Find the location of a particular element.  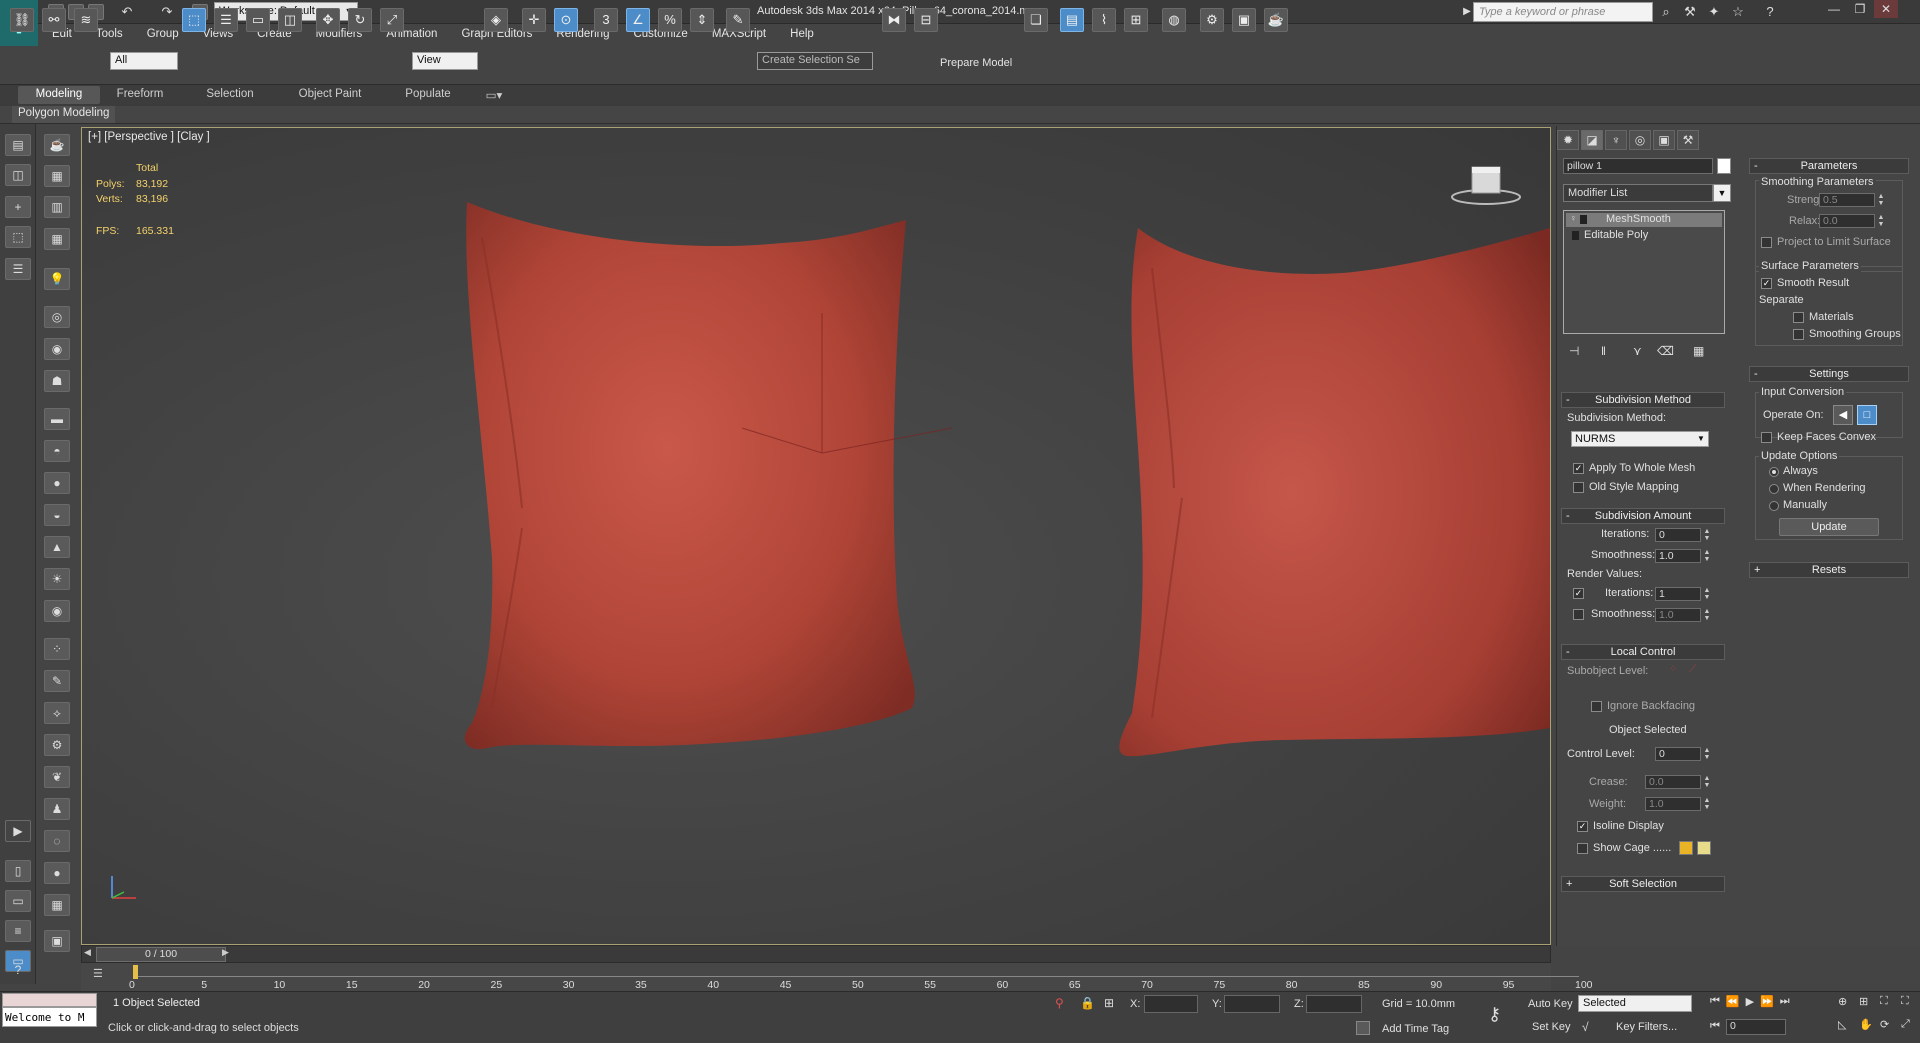

pillow-left is located at coordinates (689, 476).